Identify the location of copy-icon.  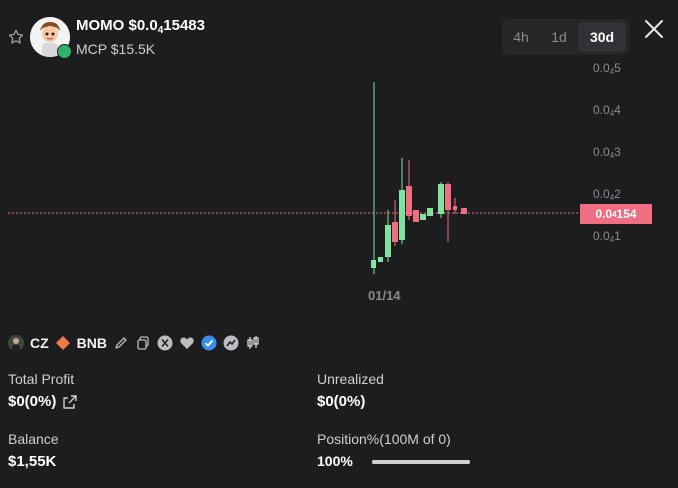
(143, 343).